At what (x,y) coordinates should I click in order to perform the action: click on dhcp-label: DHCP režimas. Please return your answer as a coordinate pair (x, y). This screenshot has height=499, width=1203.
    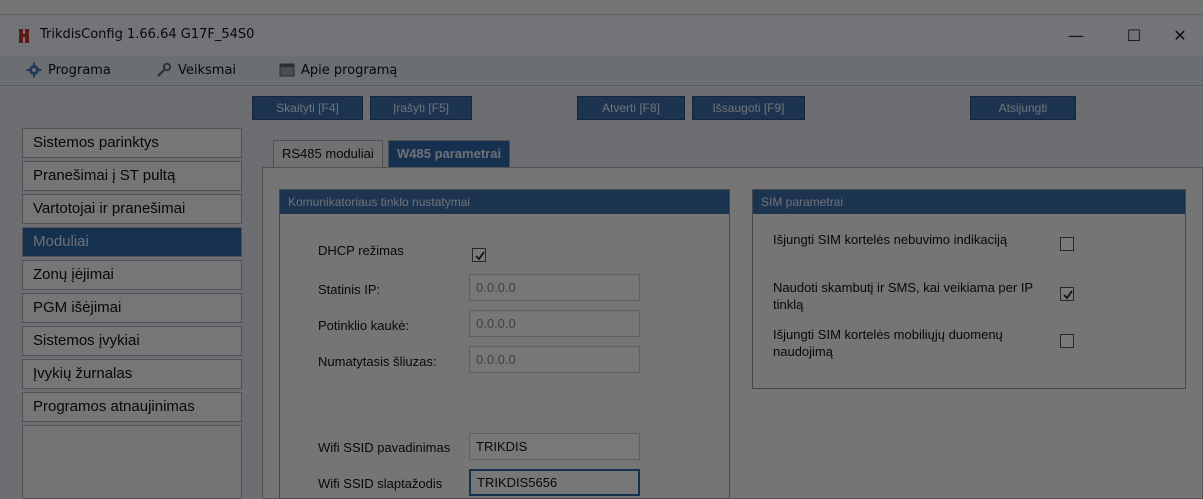
    Looking at the image, I should click on (361, 250).